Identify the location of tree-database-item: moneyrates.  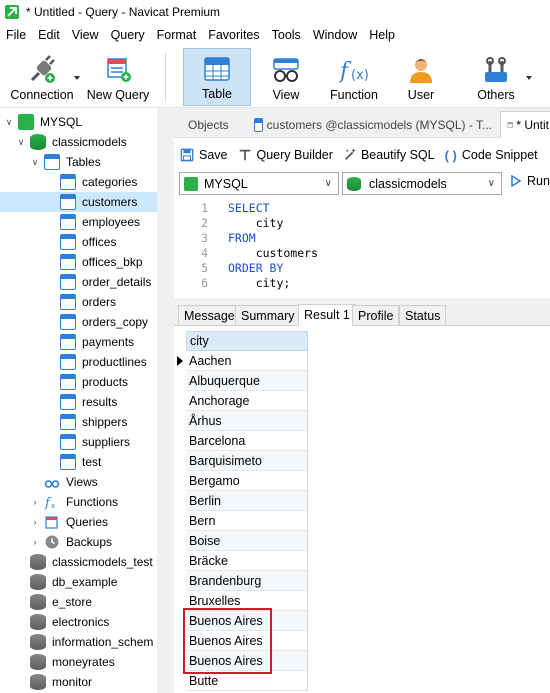
(78, 662).